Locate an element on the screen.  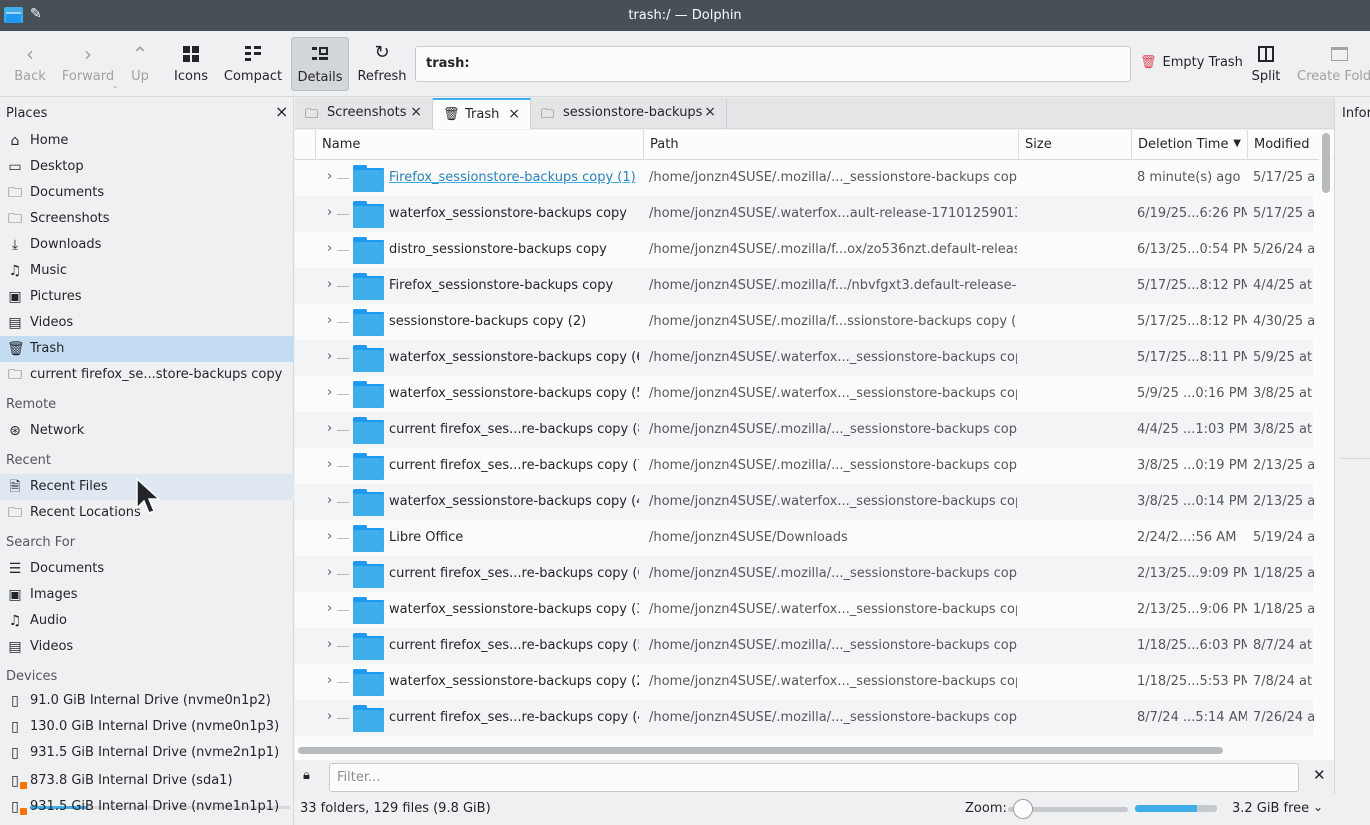
device-nvme1n1p1: ▯ 931.5 GiB Internal Drive (nvme1n1p1) is located at coordinates (147, 807).